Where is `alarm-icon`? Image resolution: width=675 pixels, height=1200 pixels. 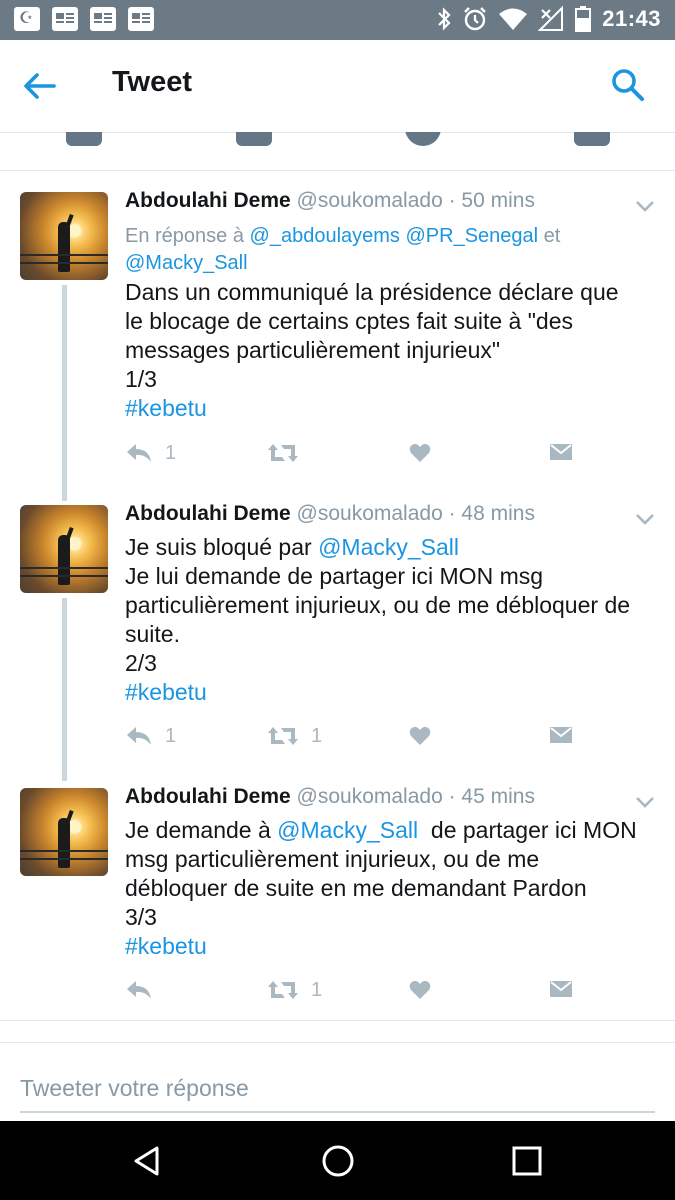
alarm-icon is located at coordinates (475, 19).